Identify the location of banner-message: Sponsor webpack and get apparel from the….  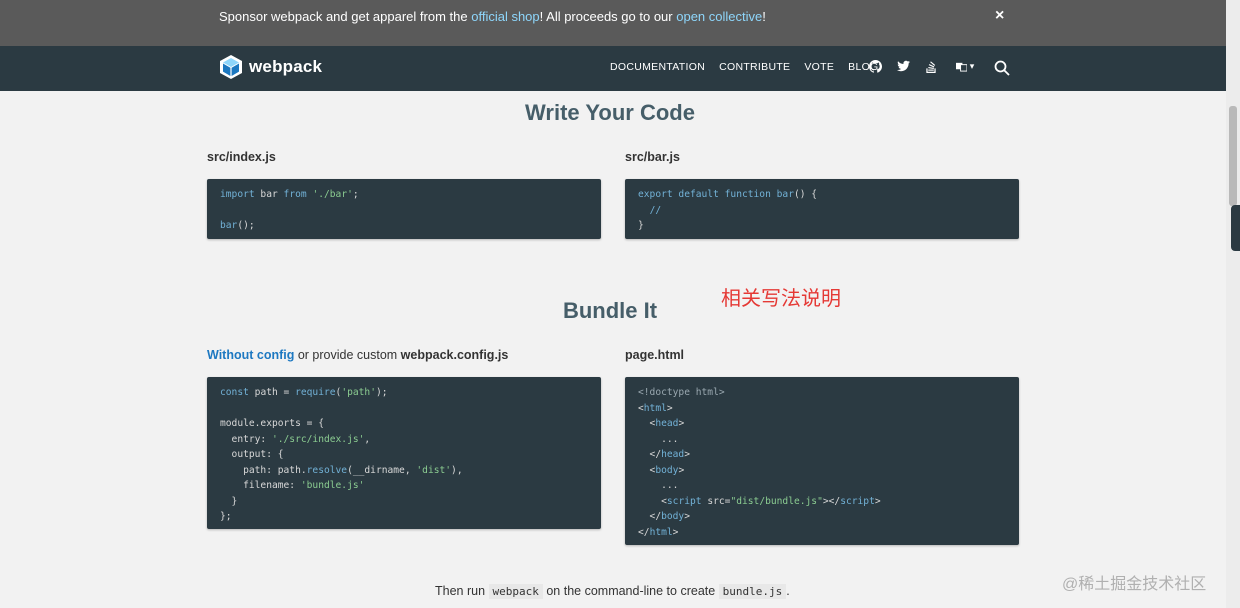
(492, 16).